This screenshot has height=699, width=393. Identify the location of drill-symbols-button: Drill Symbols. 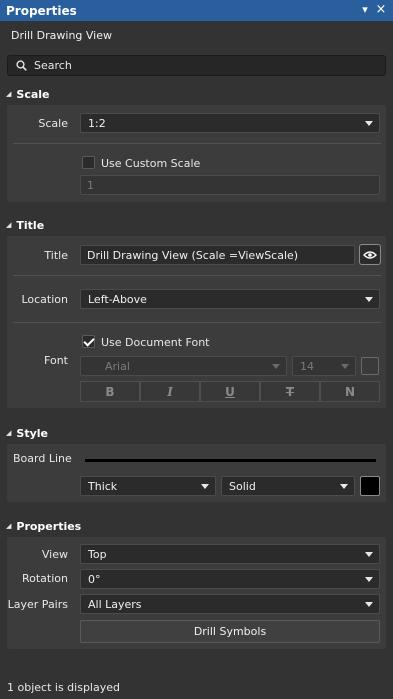
(230, 631).